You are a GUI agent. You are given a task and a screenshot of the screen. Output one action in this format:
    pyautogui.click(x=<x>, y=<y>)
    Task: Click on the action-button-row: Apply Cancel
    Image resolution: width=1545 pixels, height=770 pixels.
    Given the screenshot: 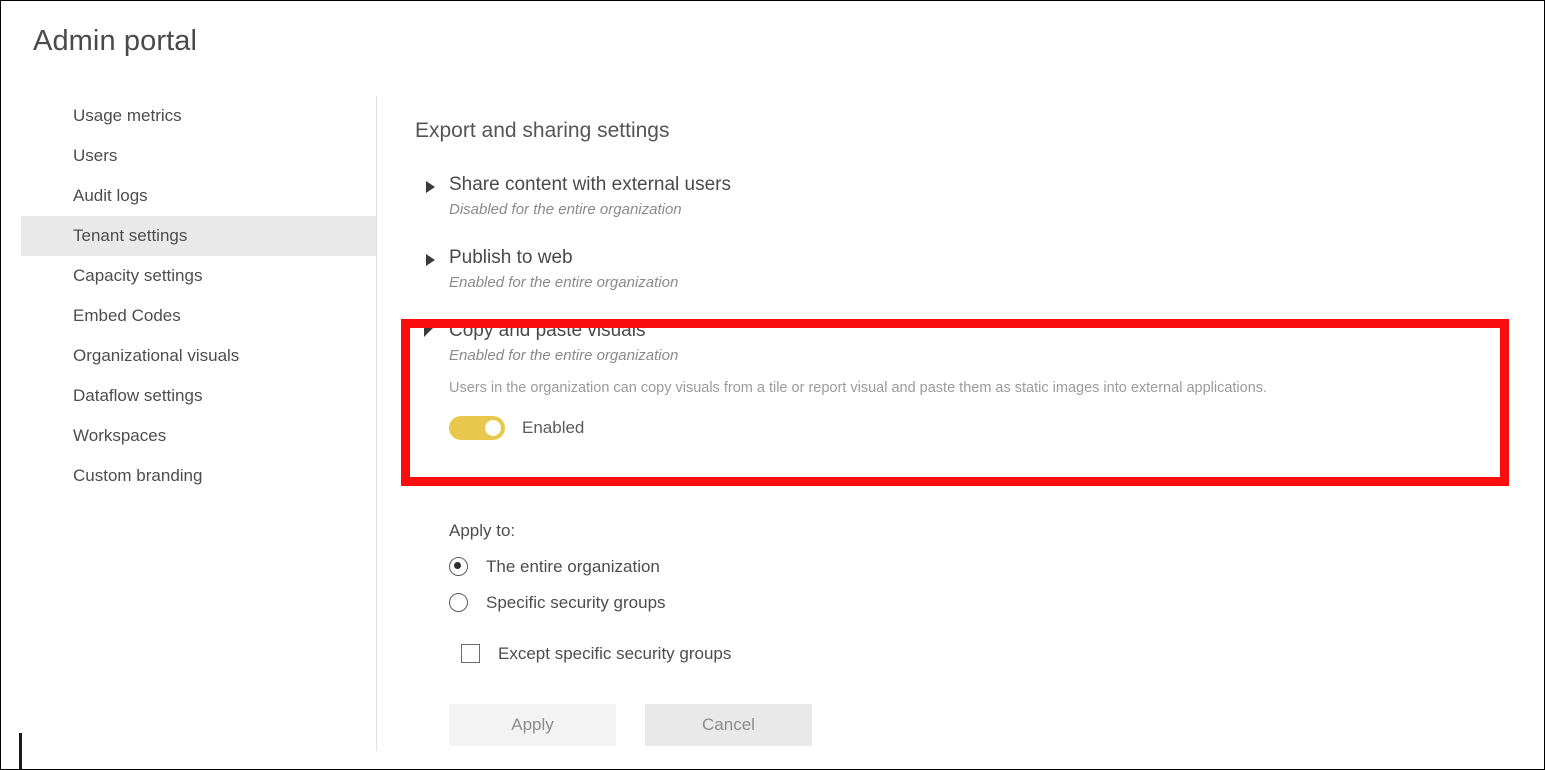 What is the action you would take?
    pyautogui.click(x=630, y=725)
    